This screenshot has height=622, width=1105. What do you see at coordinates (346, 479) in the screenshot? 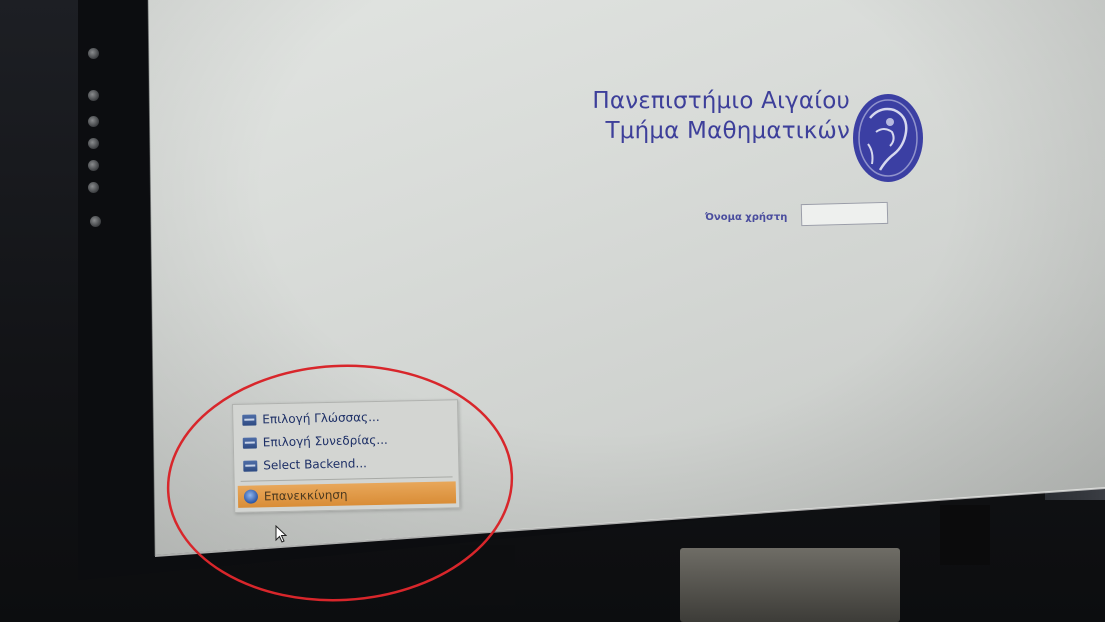
I see `menu-separator` at bounding box center [346, 479].